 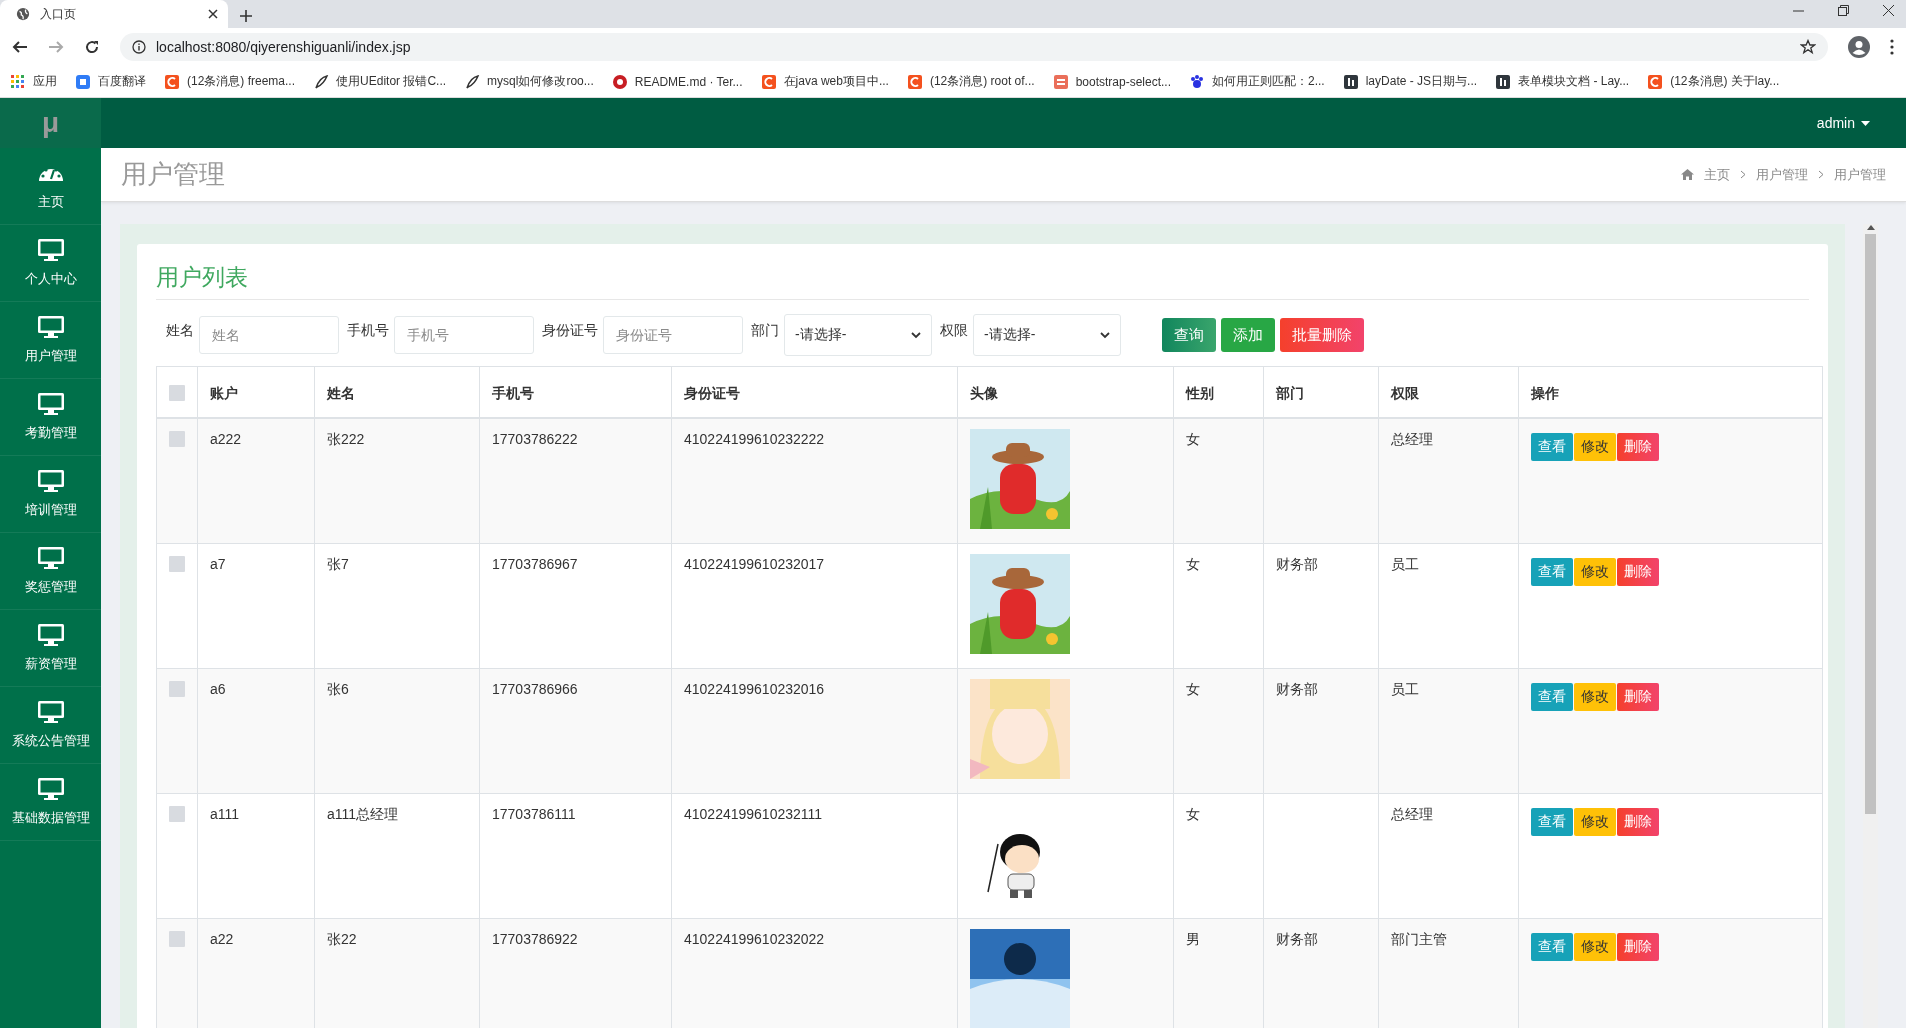 I want to click on input-field: 手机号, so click(x=464, y=335).